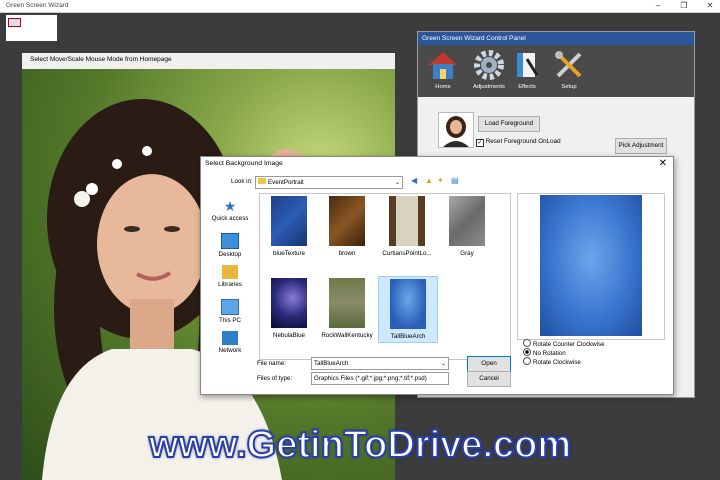  I want to click on home-tool-button: Home, so click(443, 69).